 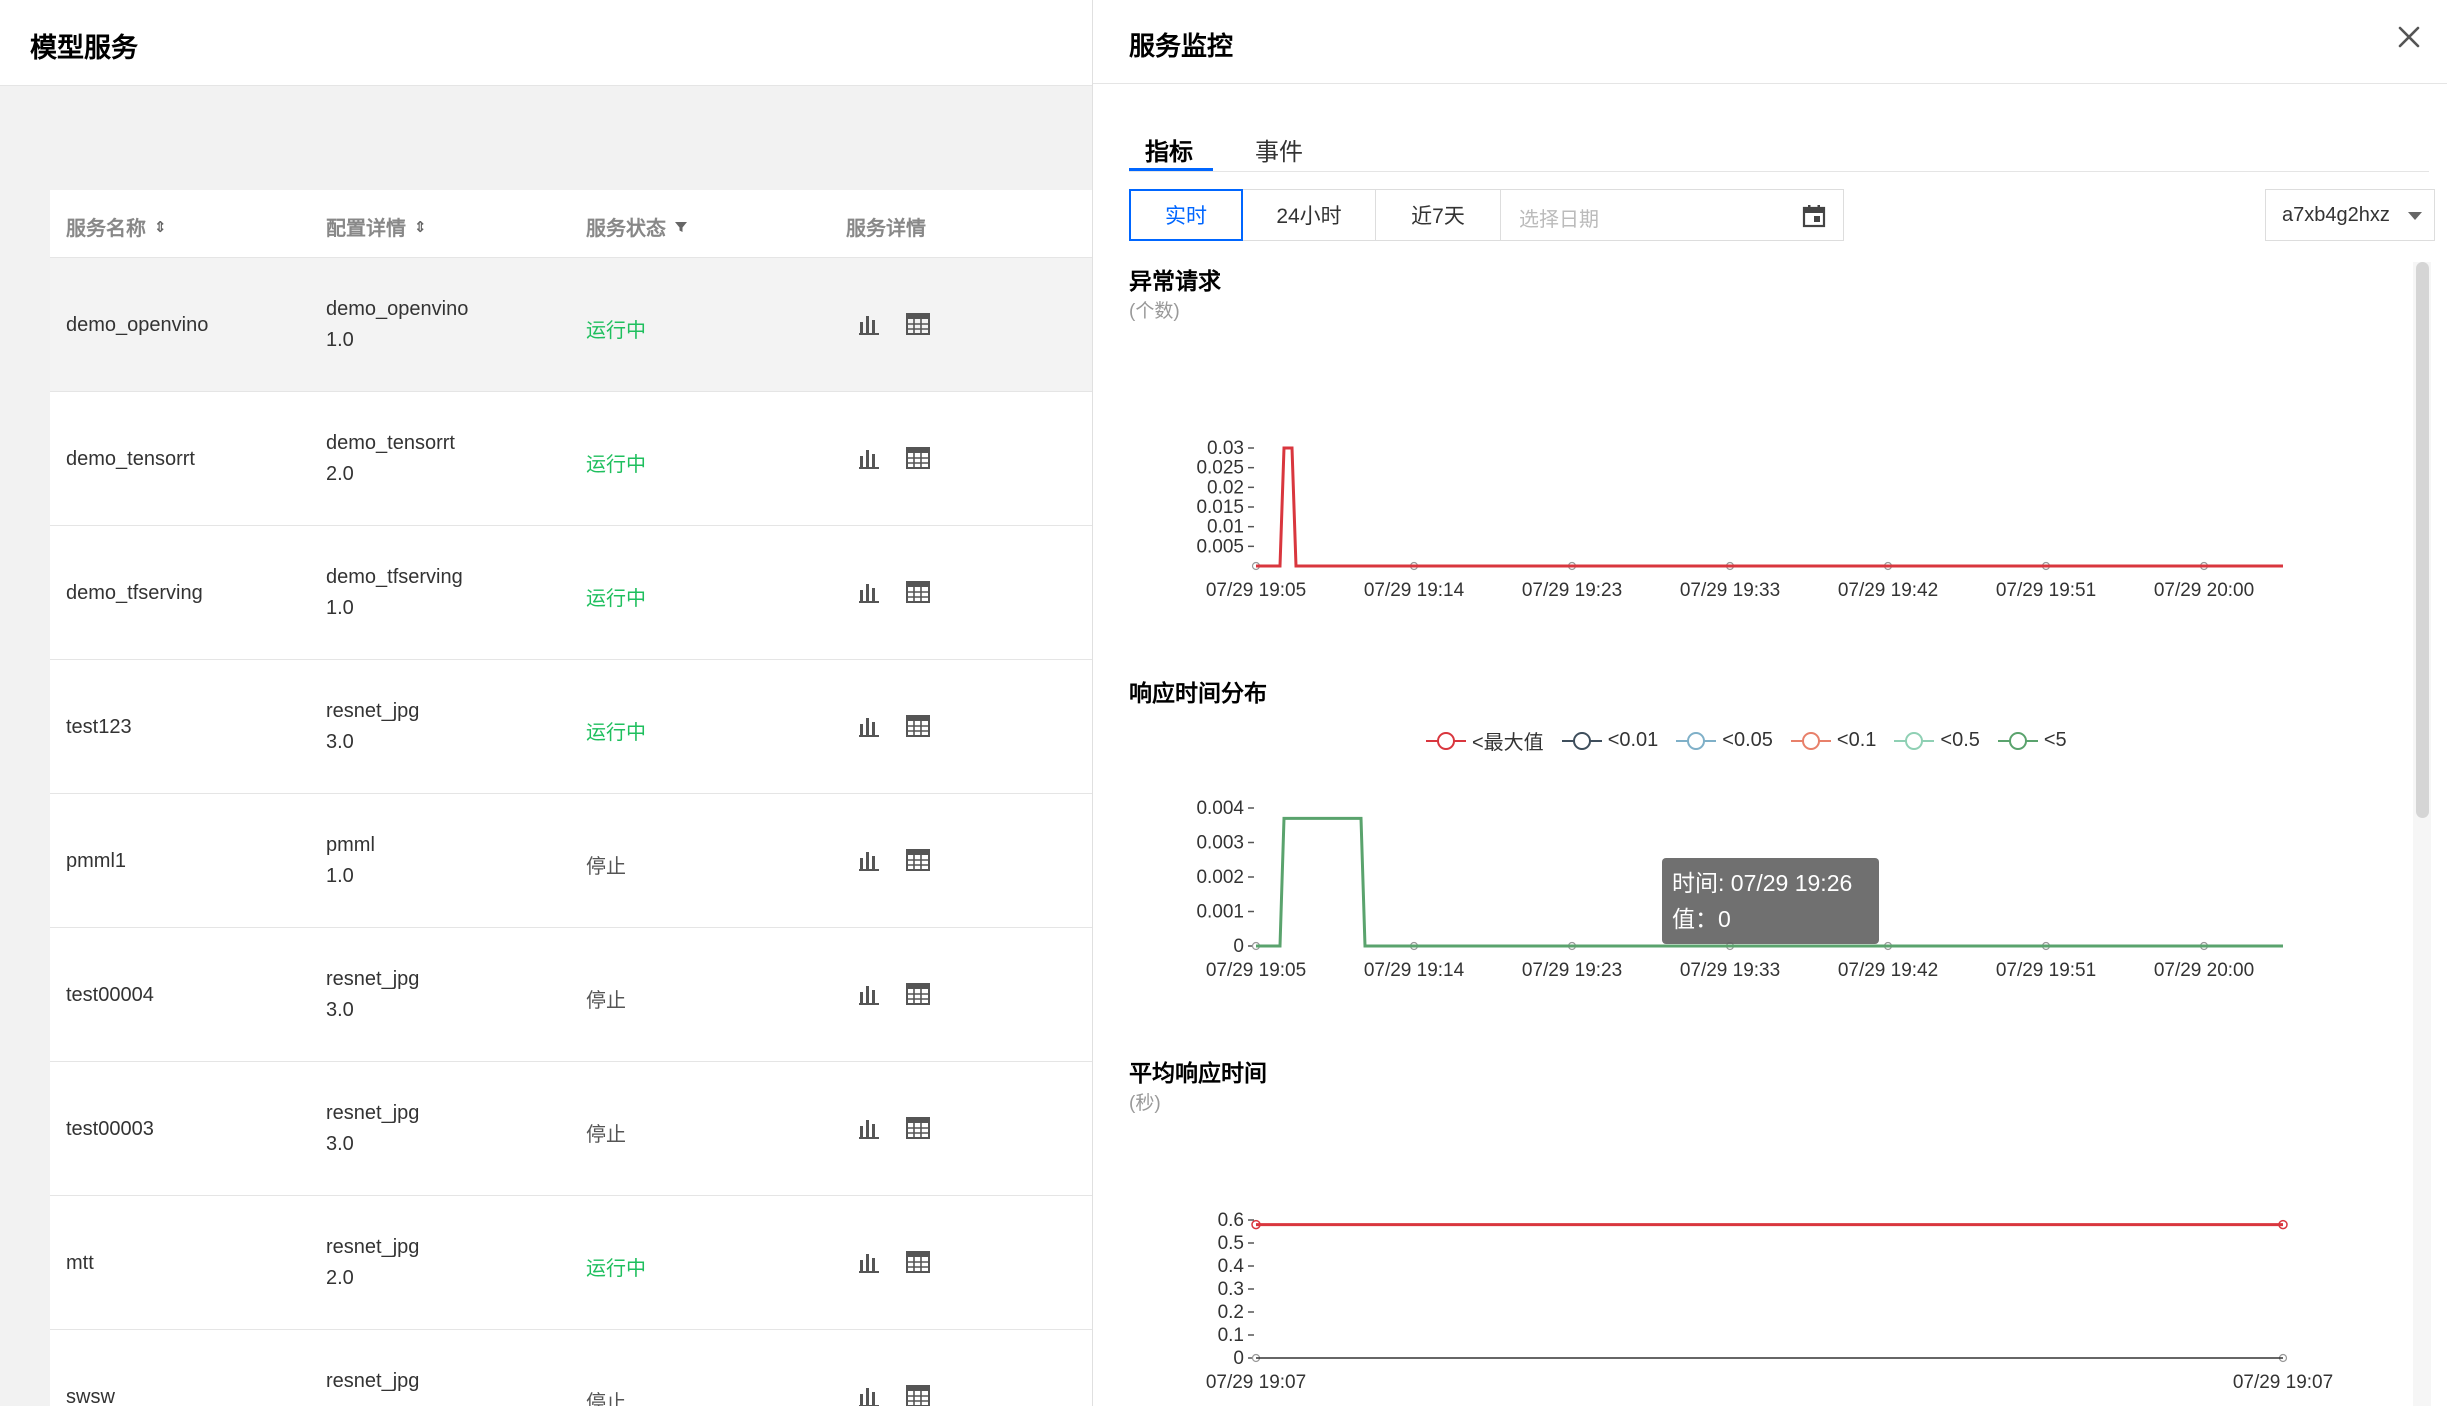 I want to click on legend-item: <0.5, so click(x=1937, y=740).